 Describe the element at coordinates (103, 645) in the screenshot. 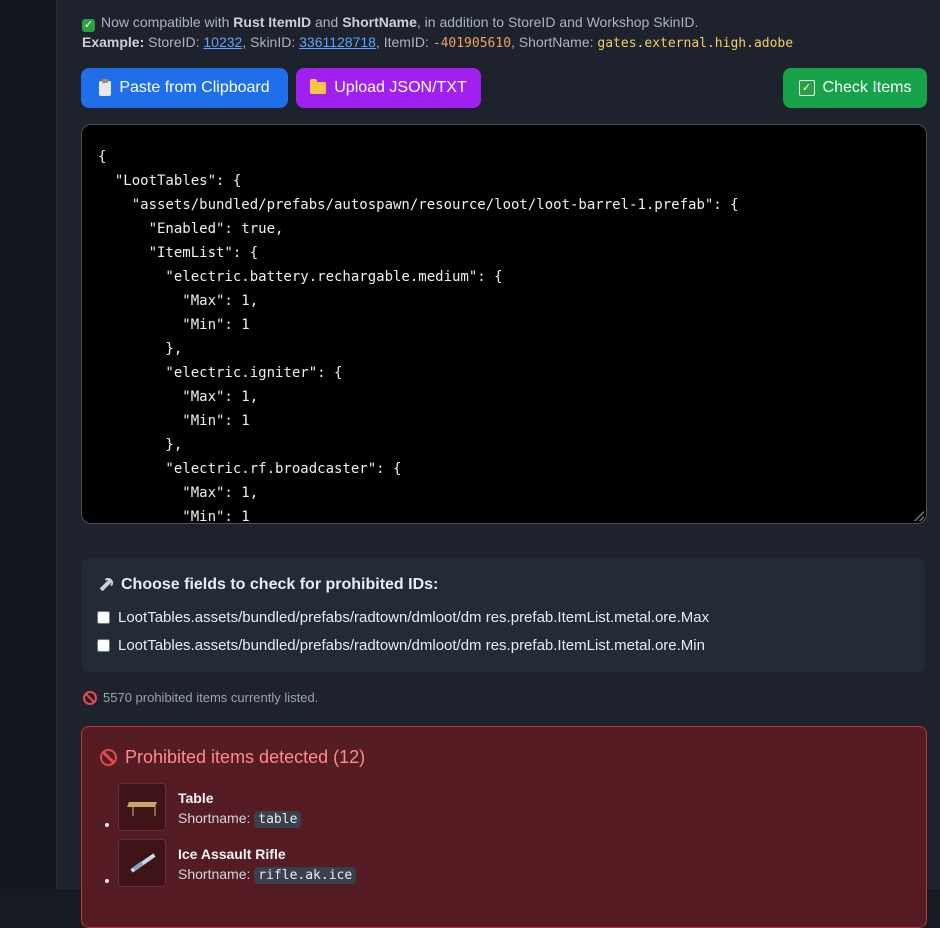

I see `field-checkbox-min` at that location.